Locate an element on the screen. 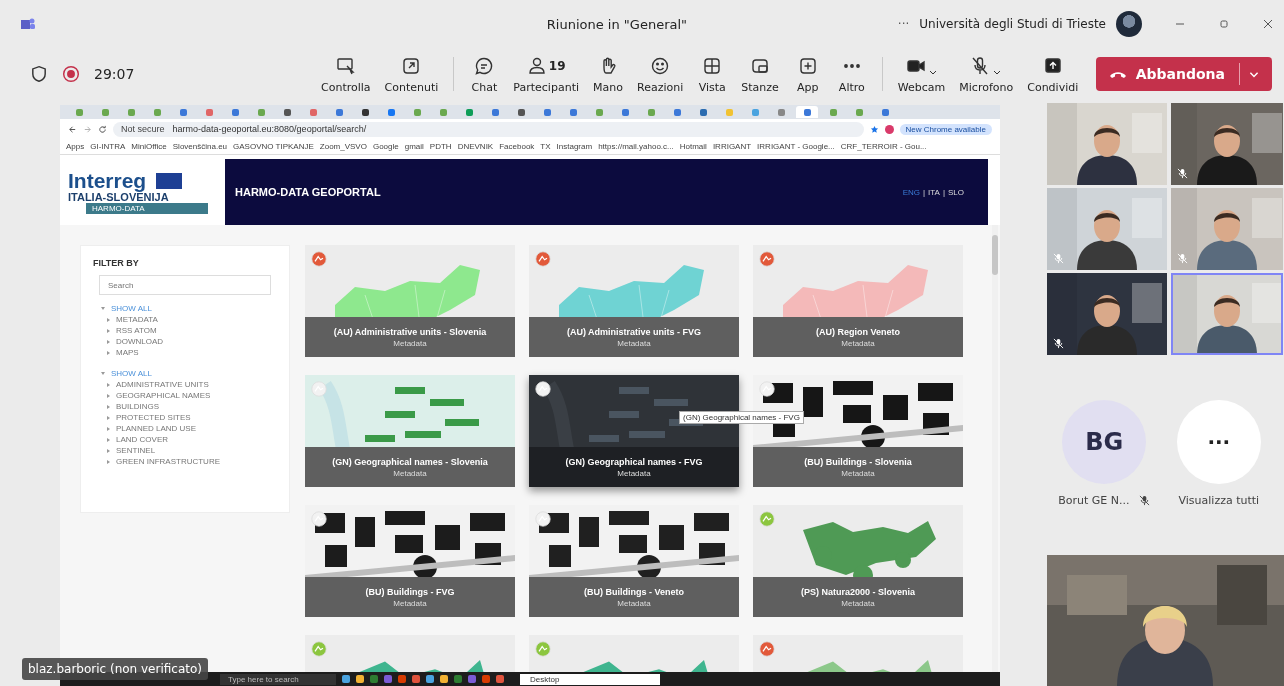 The height and width of the screenshot is (686, 1284). address-field: Not secure harmo-data-geoportal.eu:8080/geoportal/search/ is located at coordinates (488, 129).